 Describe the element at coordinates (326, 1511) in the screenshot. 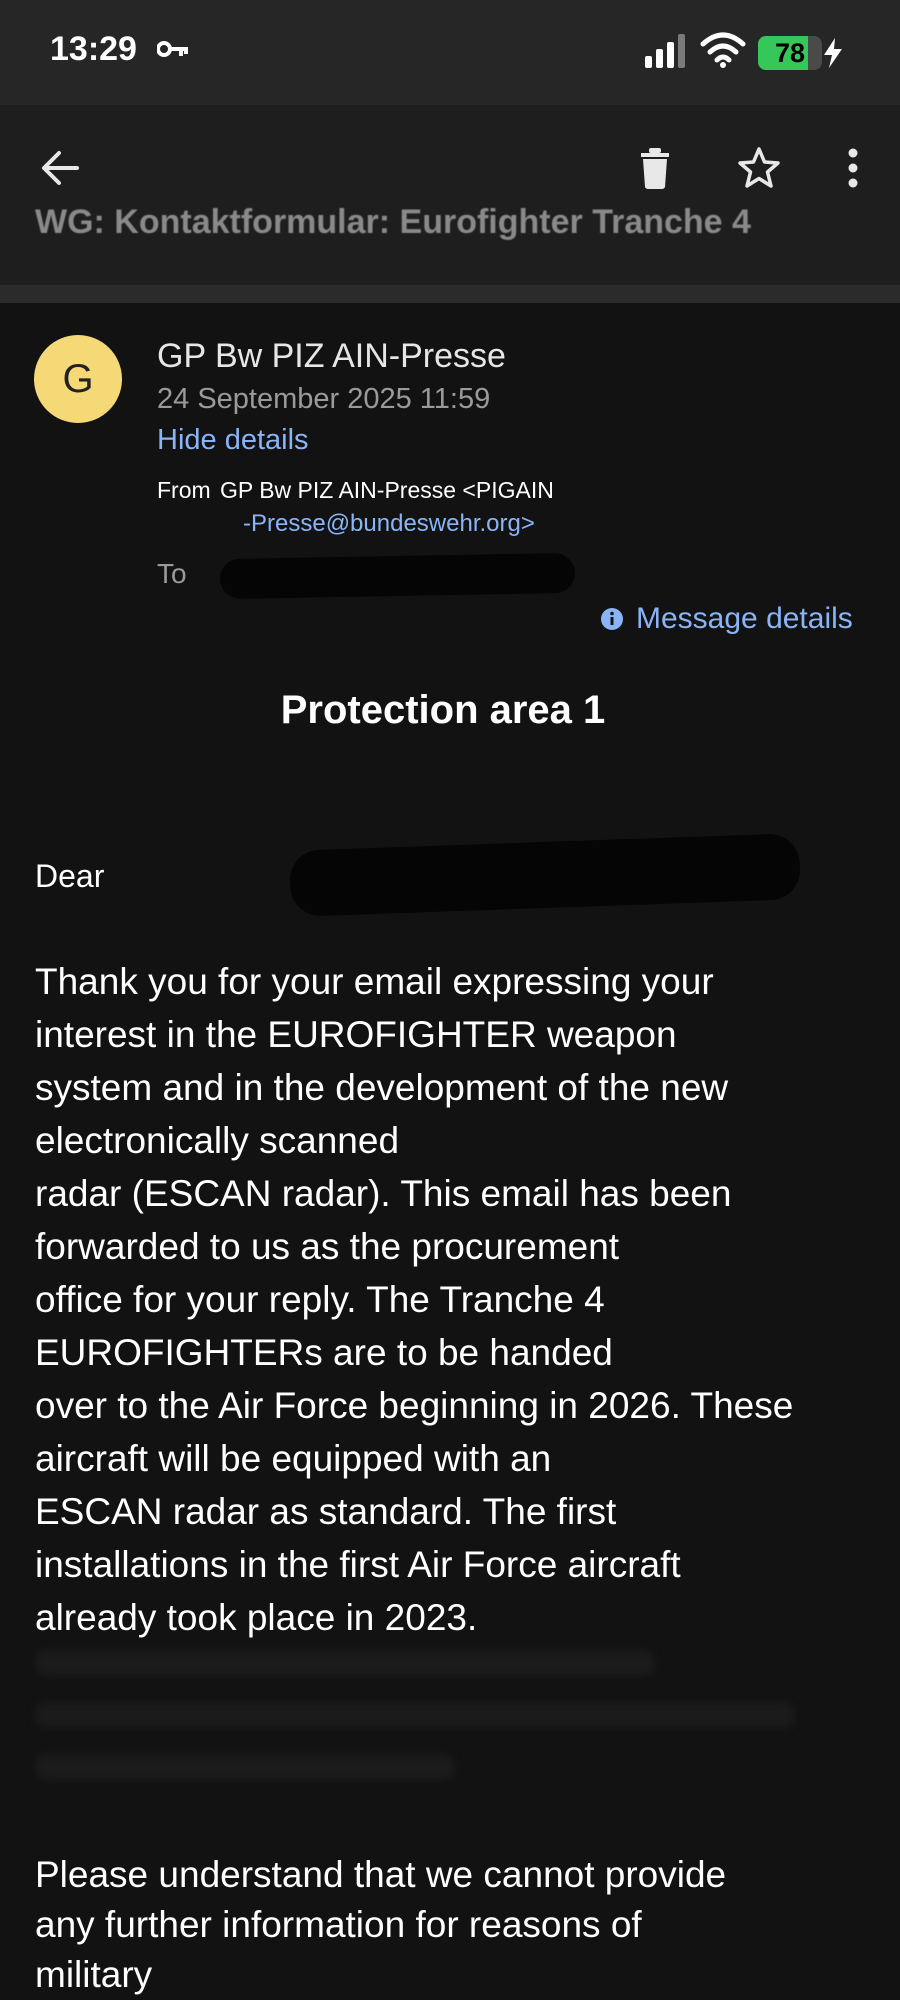

I see `body-line: ESCAN radar as standard. The first` at that location.